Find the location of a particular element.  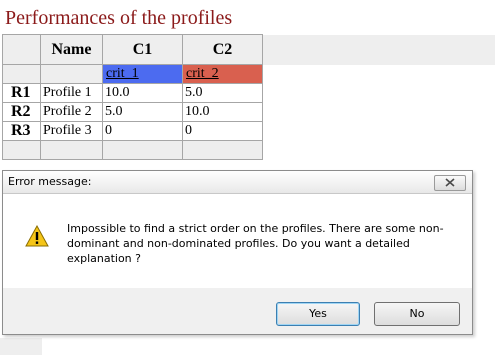

background-strip-left is located at coordinates (21, 346).